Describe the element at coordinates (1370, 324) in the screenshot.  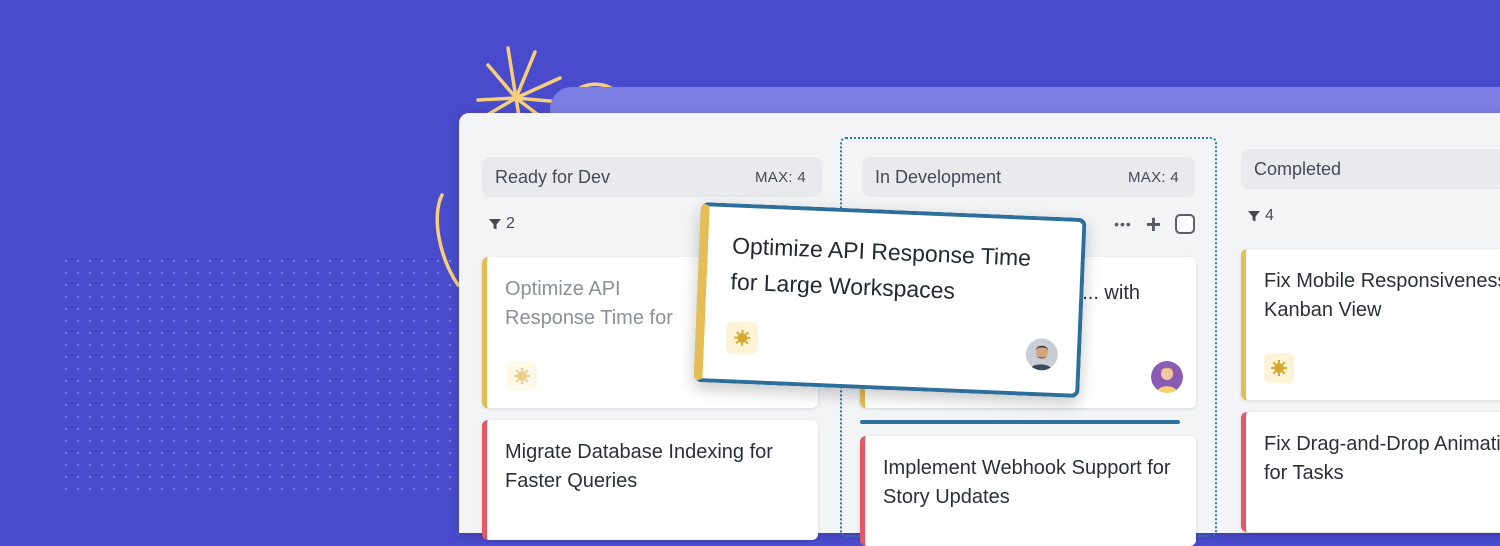
I see `card-fix-mobile: Fix Mobile Responsiveness in Kanban View` at that location.